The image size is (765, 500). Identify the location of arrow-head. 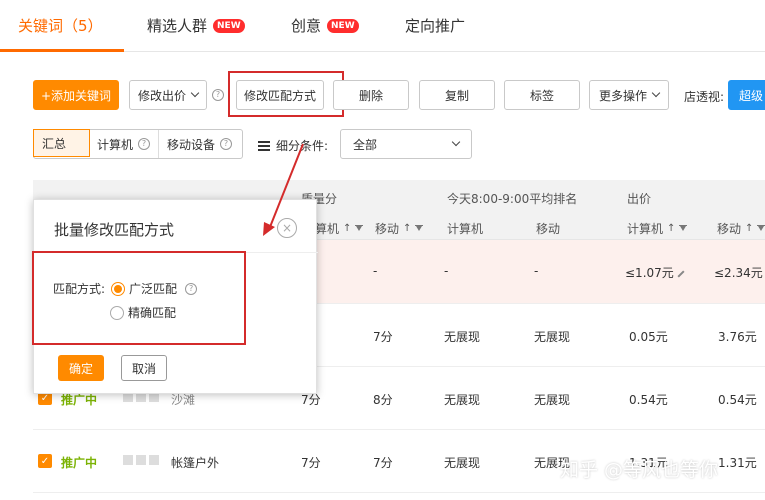
(269, 229).